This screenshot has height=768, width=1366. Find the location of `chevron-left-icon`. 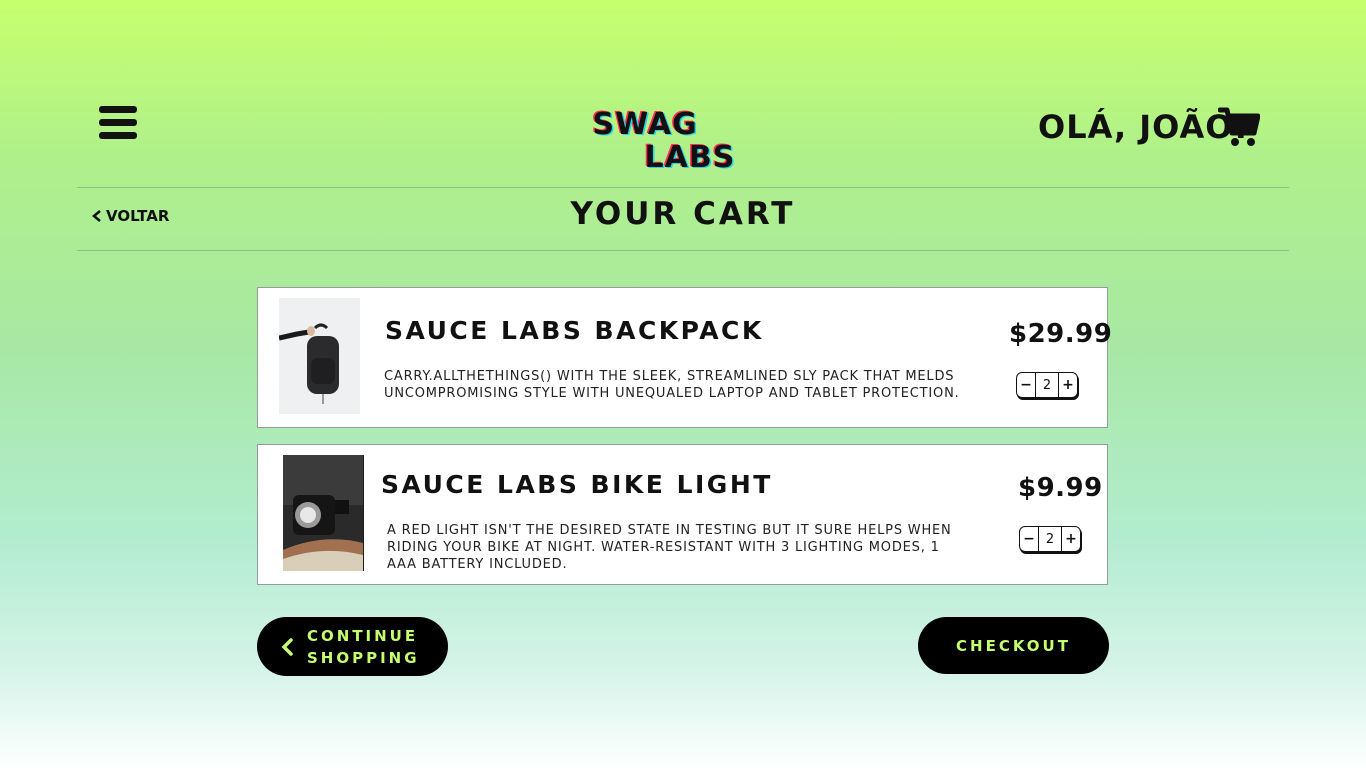

chevron-left-icon is located at coordinates (287, 646).